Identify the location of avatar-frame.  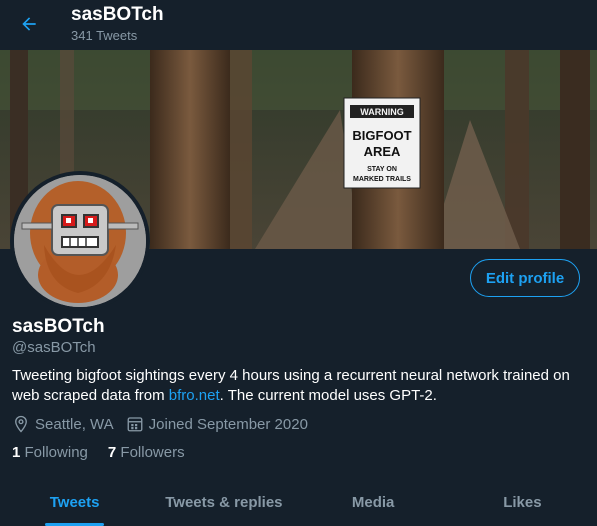
(80, 241).